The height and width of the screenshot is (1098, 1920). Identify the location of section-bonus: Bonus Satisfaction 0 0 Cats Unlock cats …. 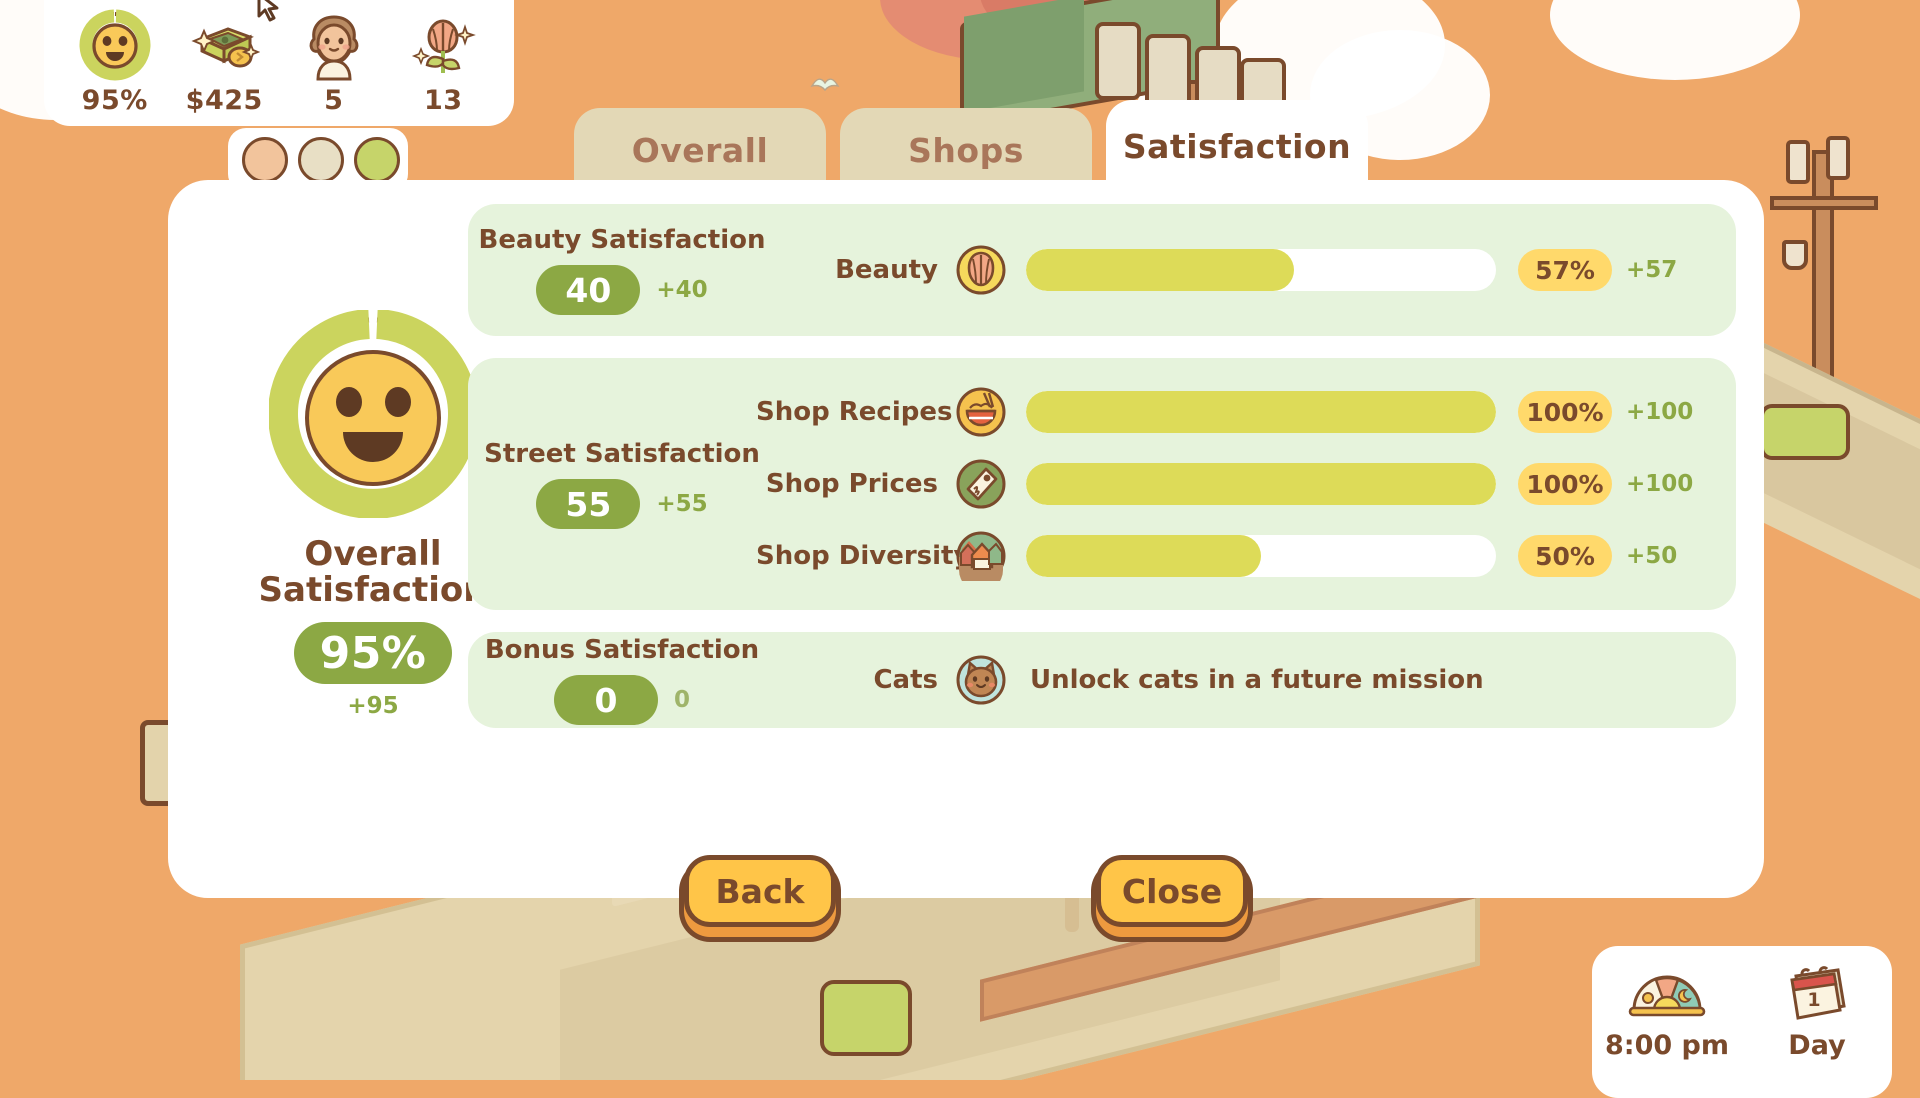
(1102, 680).